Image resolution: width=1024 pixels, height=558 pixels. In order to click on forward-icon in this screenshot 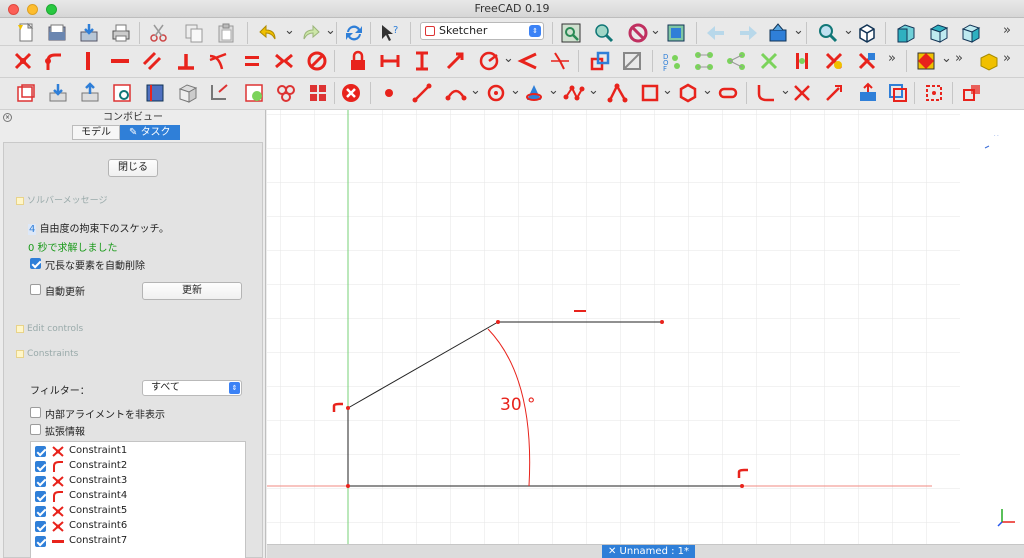, I will do `click(748, 33)`.